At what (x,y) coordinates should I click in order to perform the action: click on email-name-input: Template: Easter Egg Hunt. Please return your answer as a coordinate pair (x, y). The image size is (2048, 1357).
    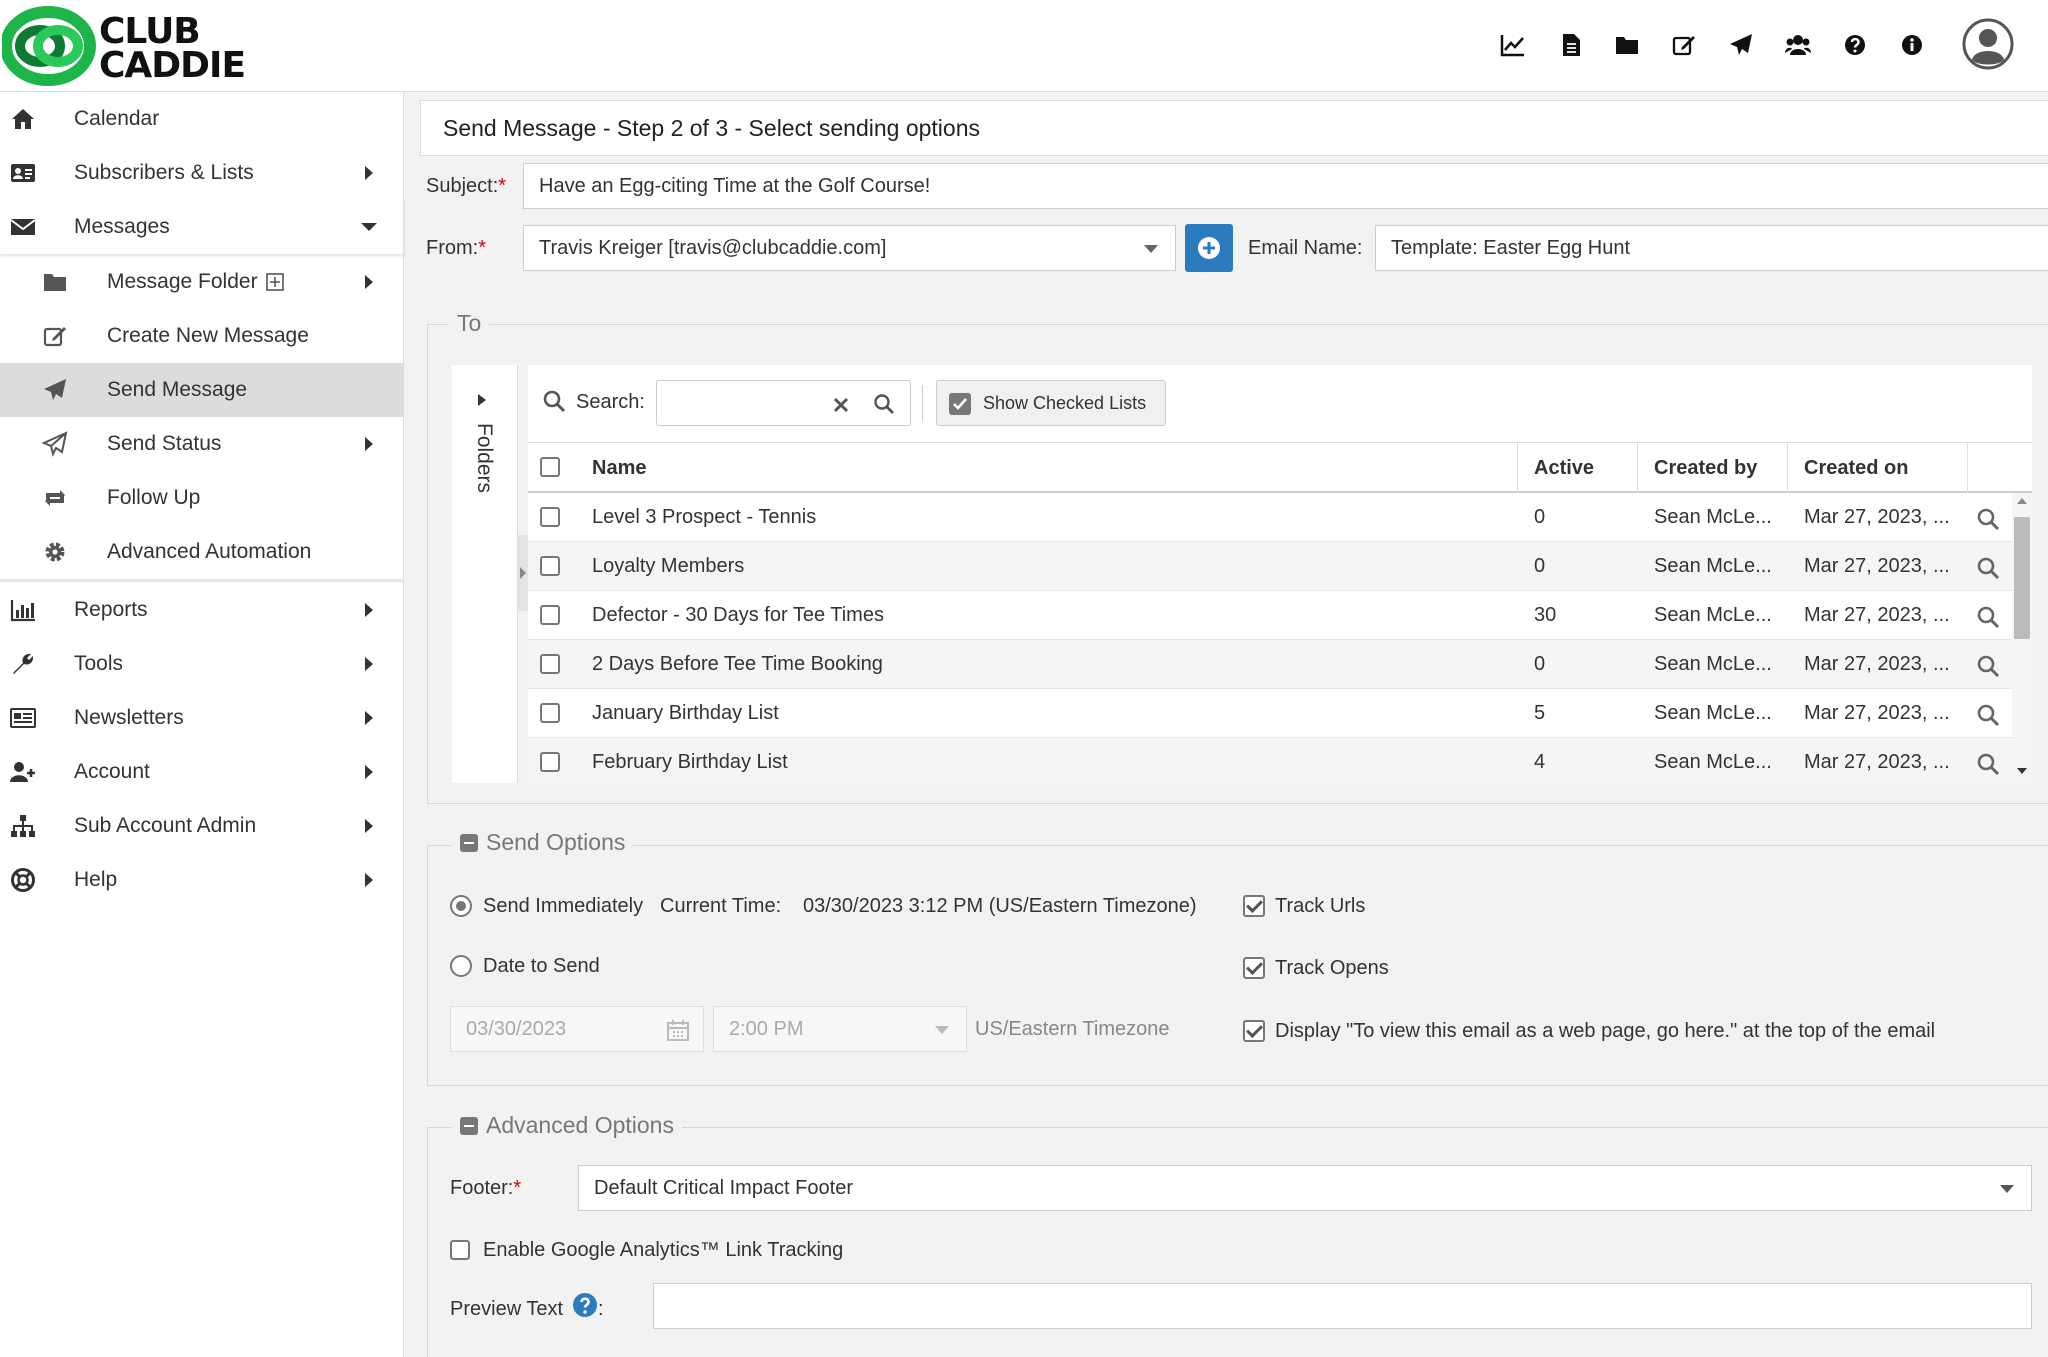
    Looking at the image, I should click on (1711, 248).